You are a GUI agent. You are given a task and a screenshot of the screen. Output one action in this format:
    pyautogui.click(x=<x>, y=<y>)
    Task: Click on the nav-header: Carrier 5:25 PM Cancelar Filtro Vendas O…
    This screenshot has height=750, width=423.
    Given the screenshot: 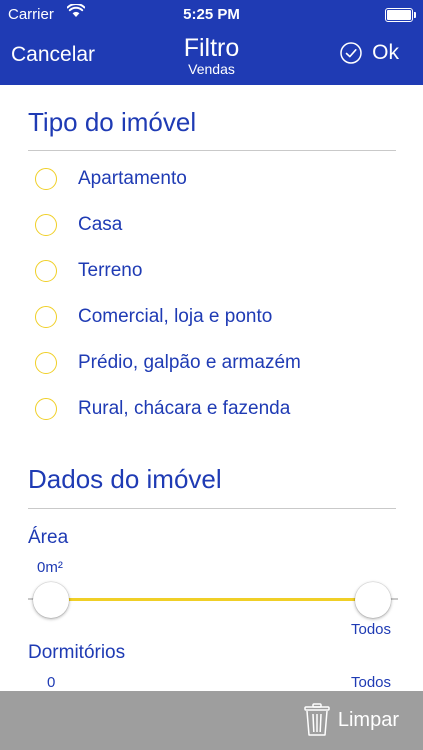 What is the action you would take?
    pyautogui.click(x=211, y=42)
    